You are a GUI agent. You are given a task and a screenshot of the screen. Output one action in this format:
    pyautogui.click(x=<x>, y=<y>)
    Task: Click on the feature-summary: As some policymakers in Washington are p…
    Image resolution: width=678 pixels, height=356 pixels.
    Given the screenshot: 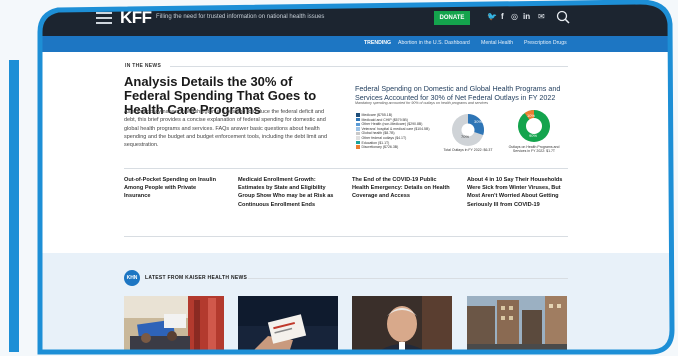 What is the action you would take?
    pyautogui.click(x=226, y=129)
    